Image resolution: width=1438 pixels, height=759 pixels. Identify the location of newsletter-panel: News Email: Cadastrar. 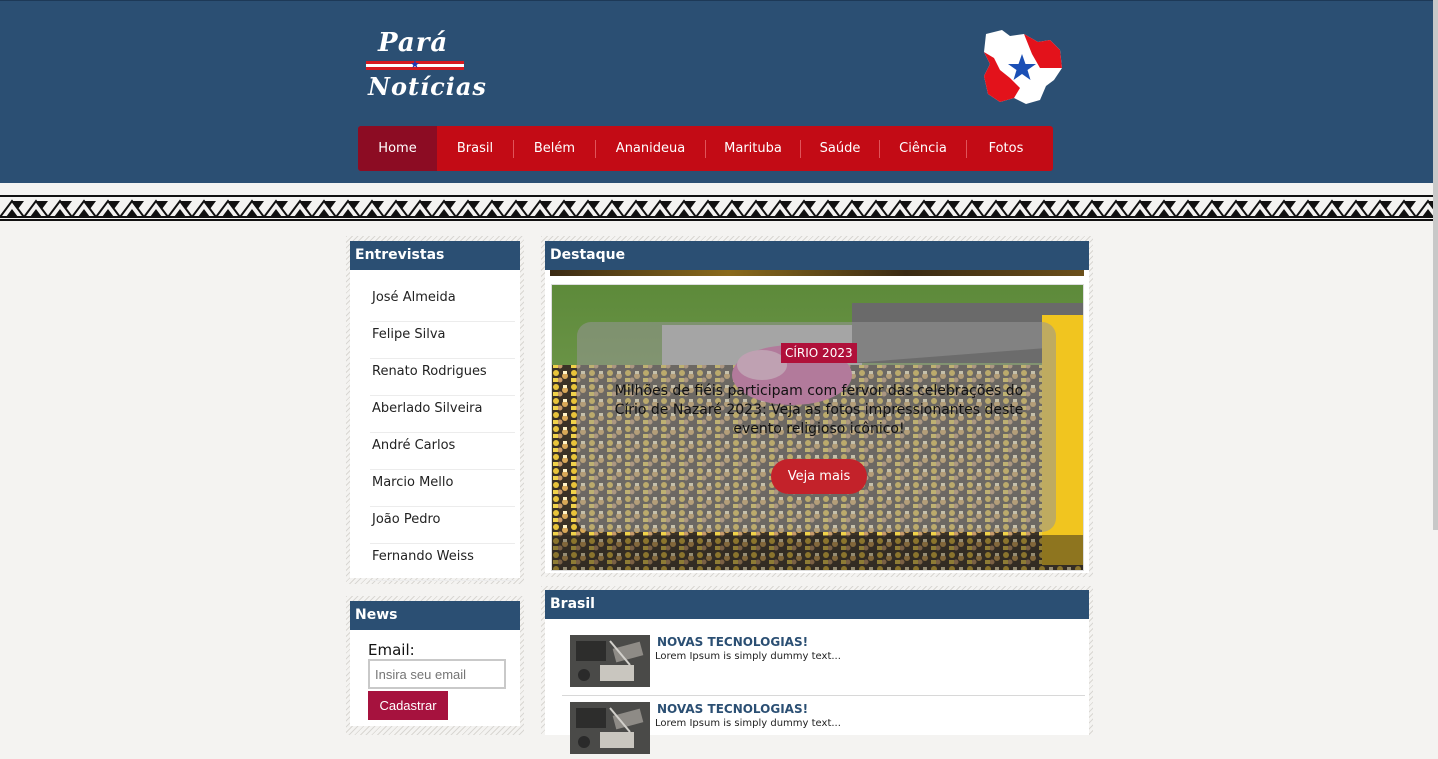
(435, 663).